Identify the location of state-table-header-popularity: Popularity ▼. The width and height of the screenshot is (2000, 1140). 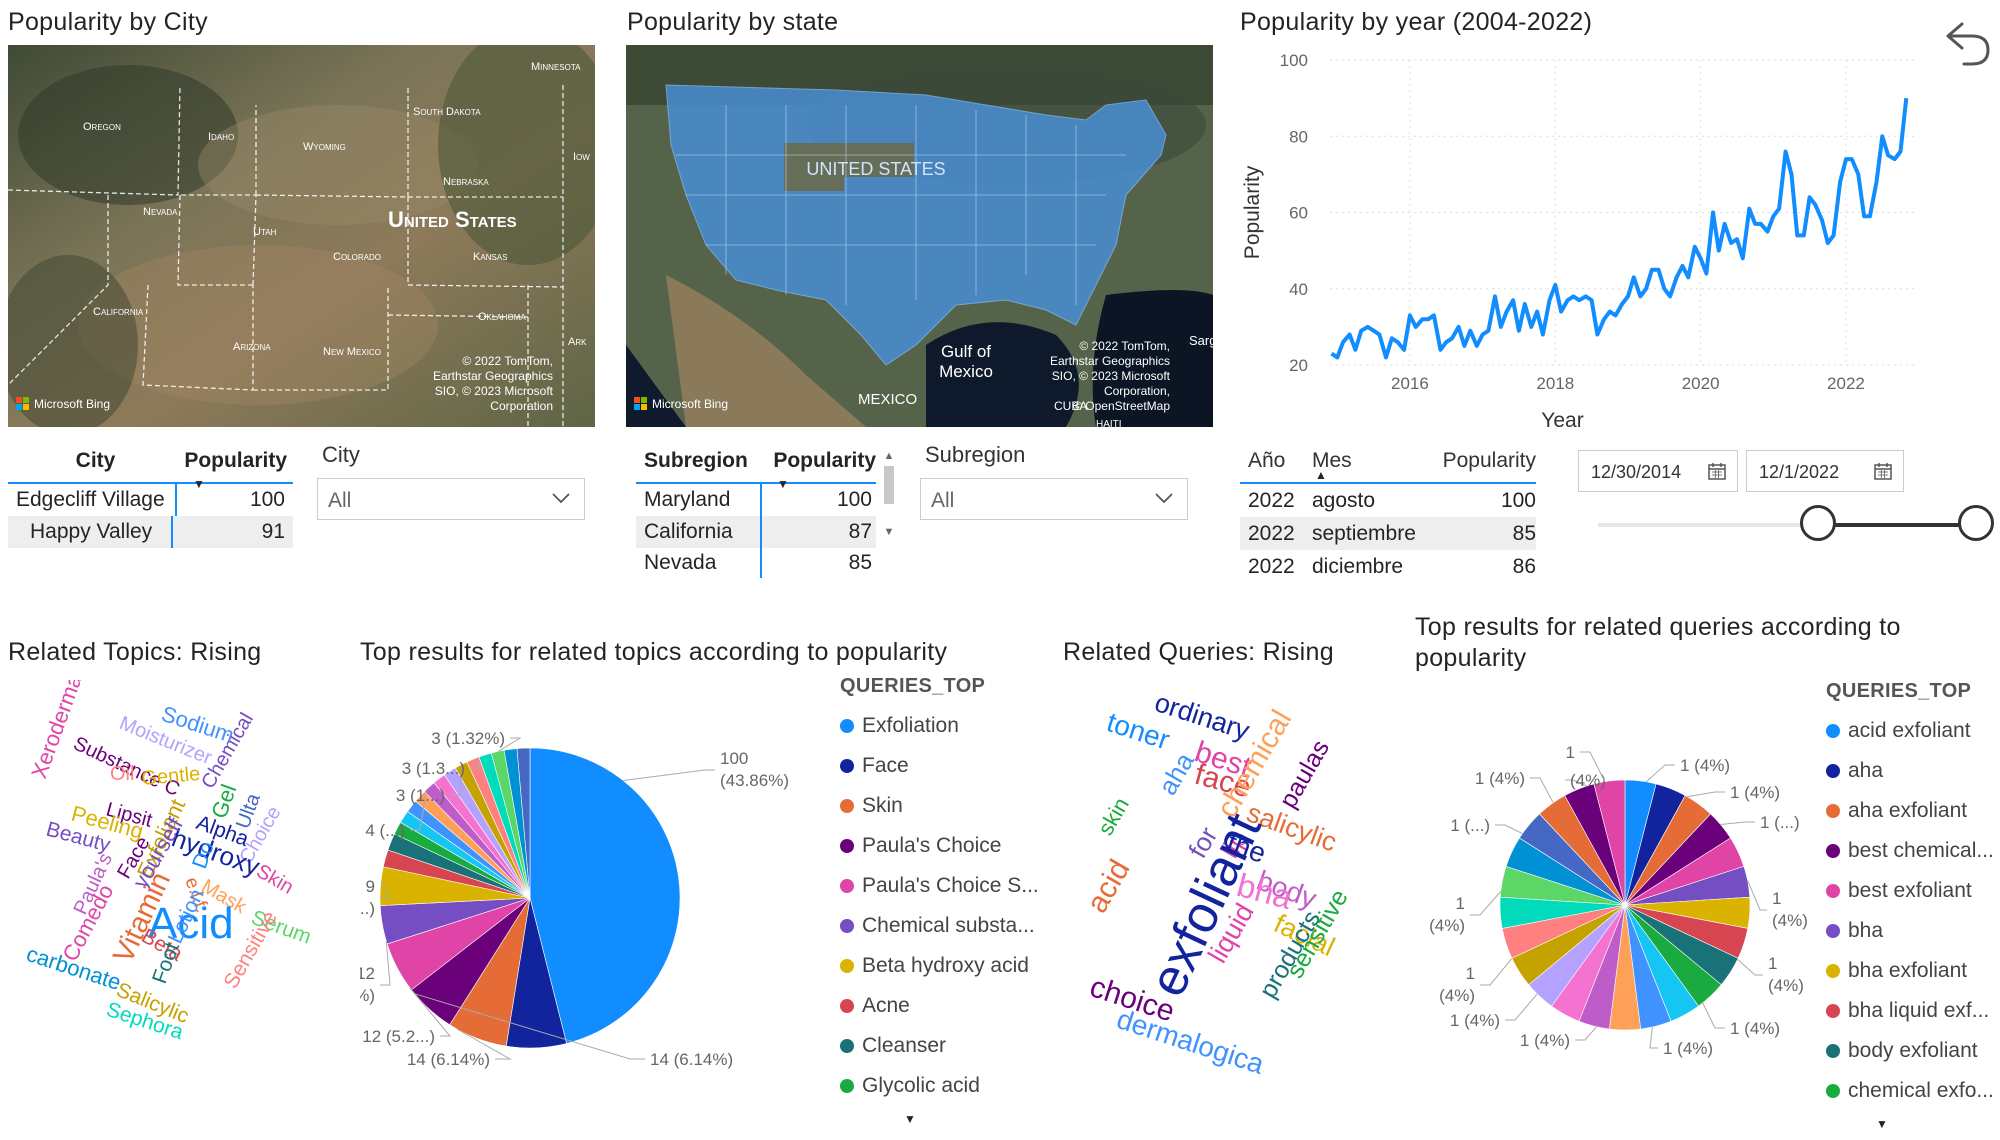
(821, 470).